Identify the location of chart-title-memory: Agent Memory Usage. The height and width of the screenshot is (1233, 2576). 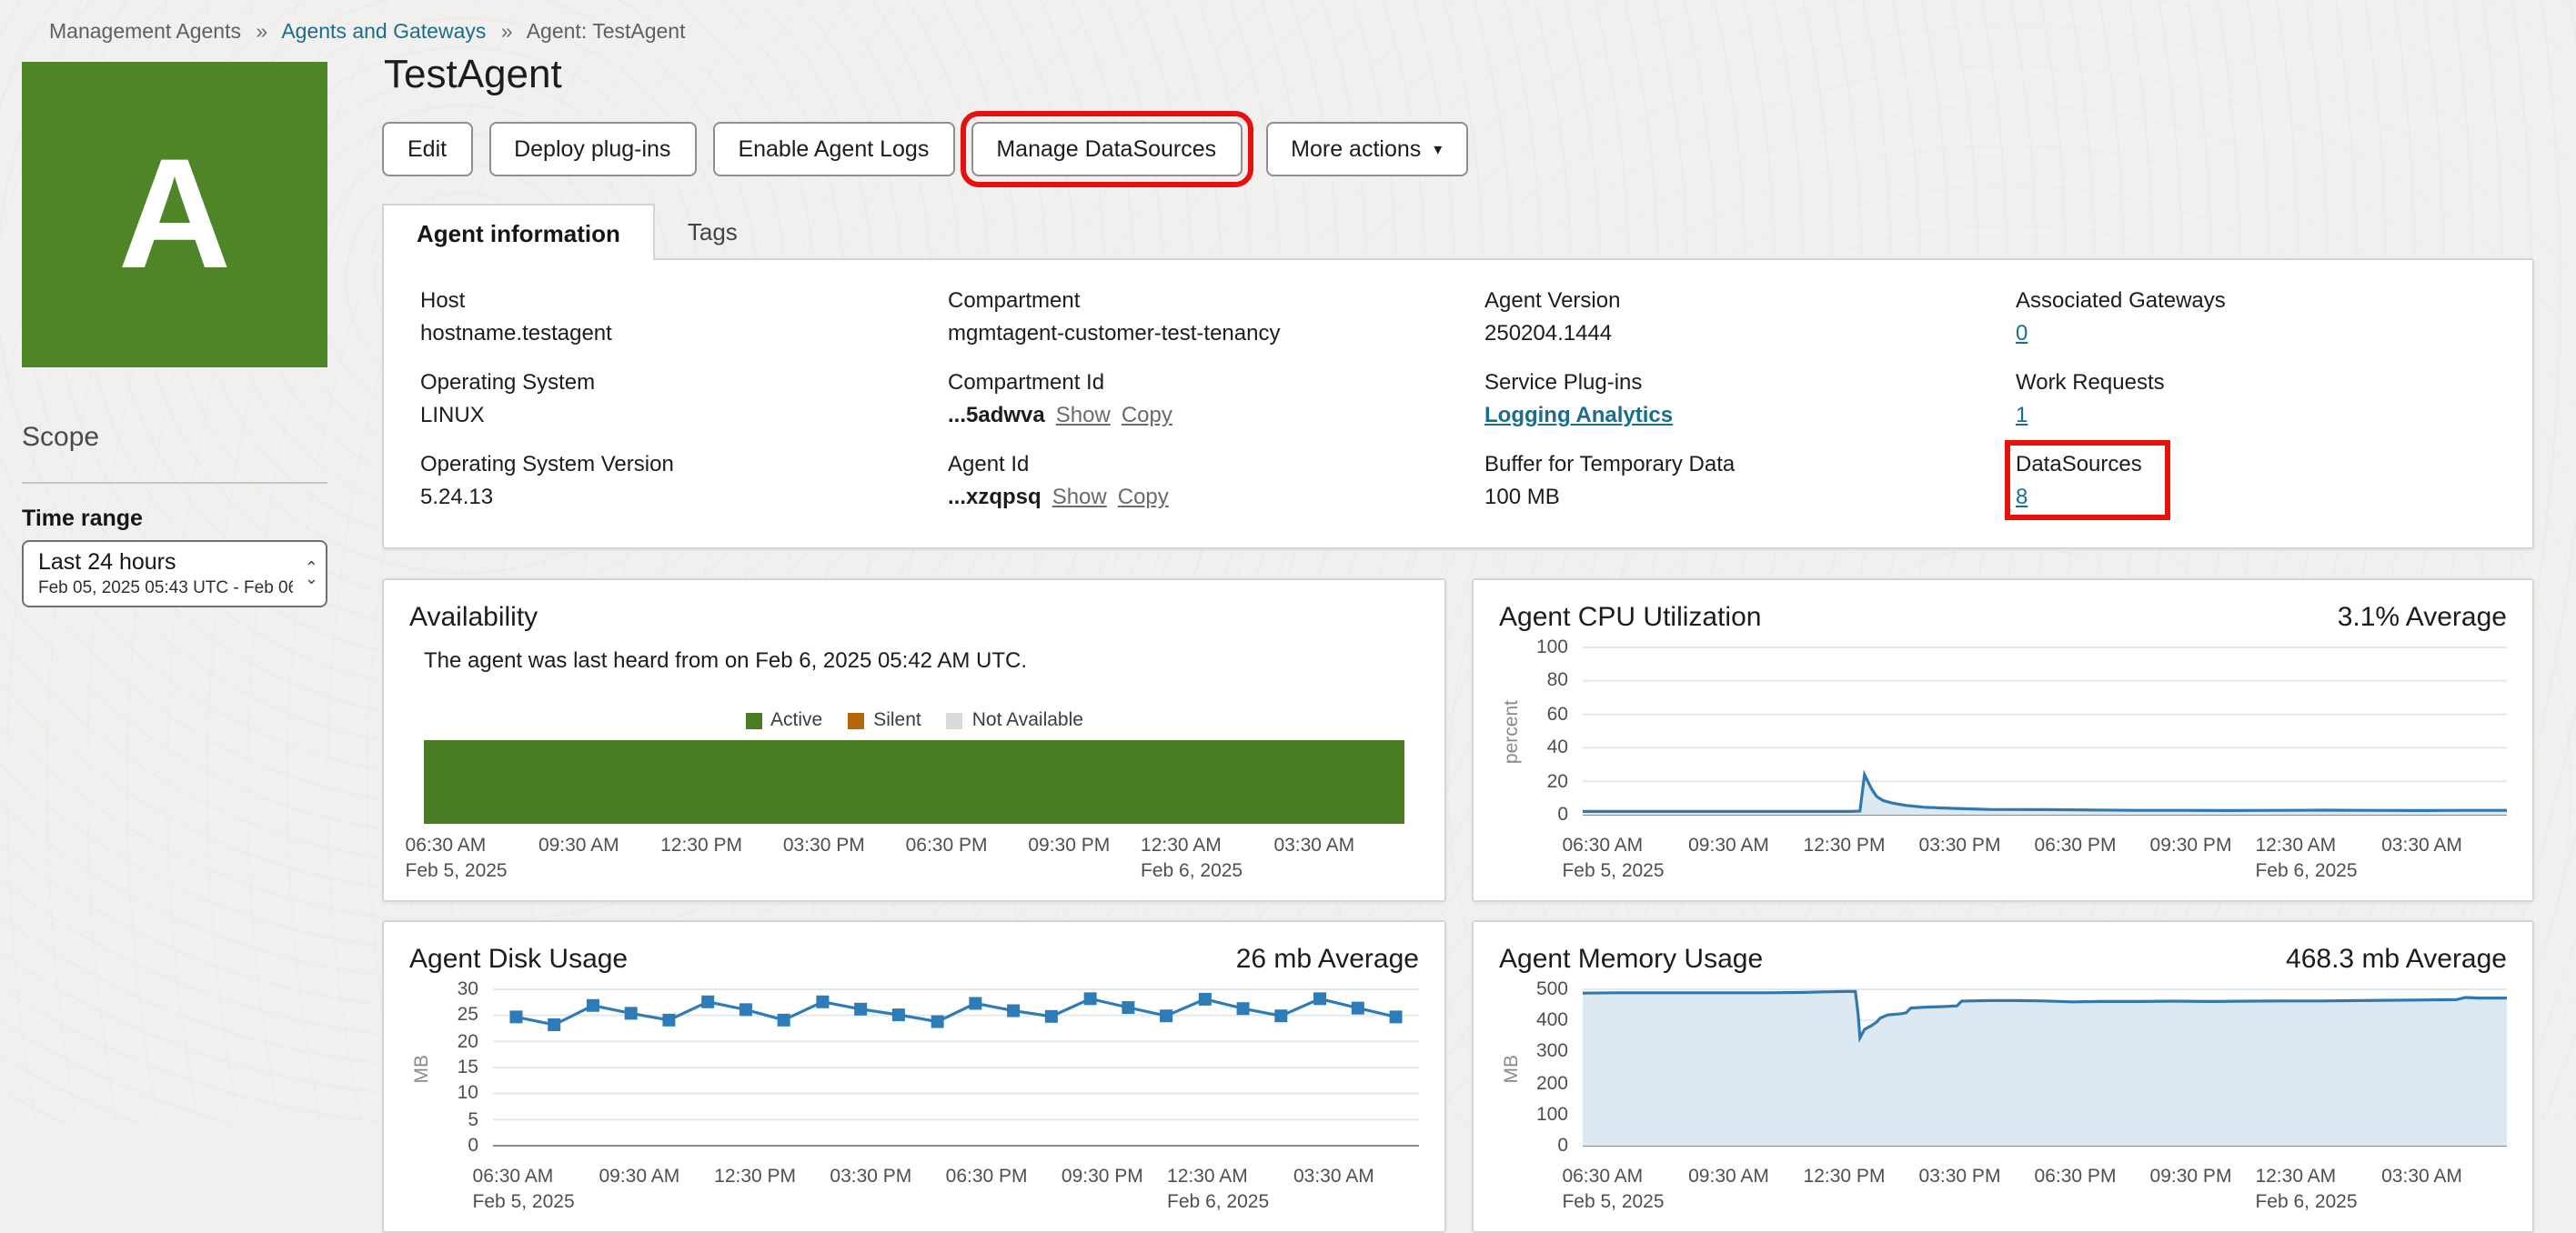
(1631, 959).